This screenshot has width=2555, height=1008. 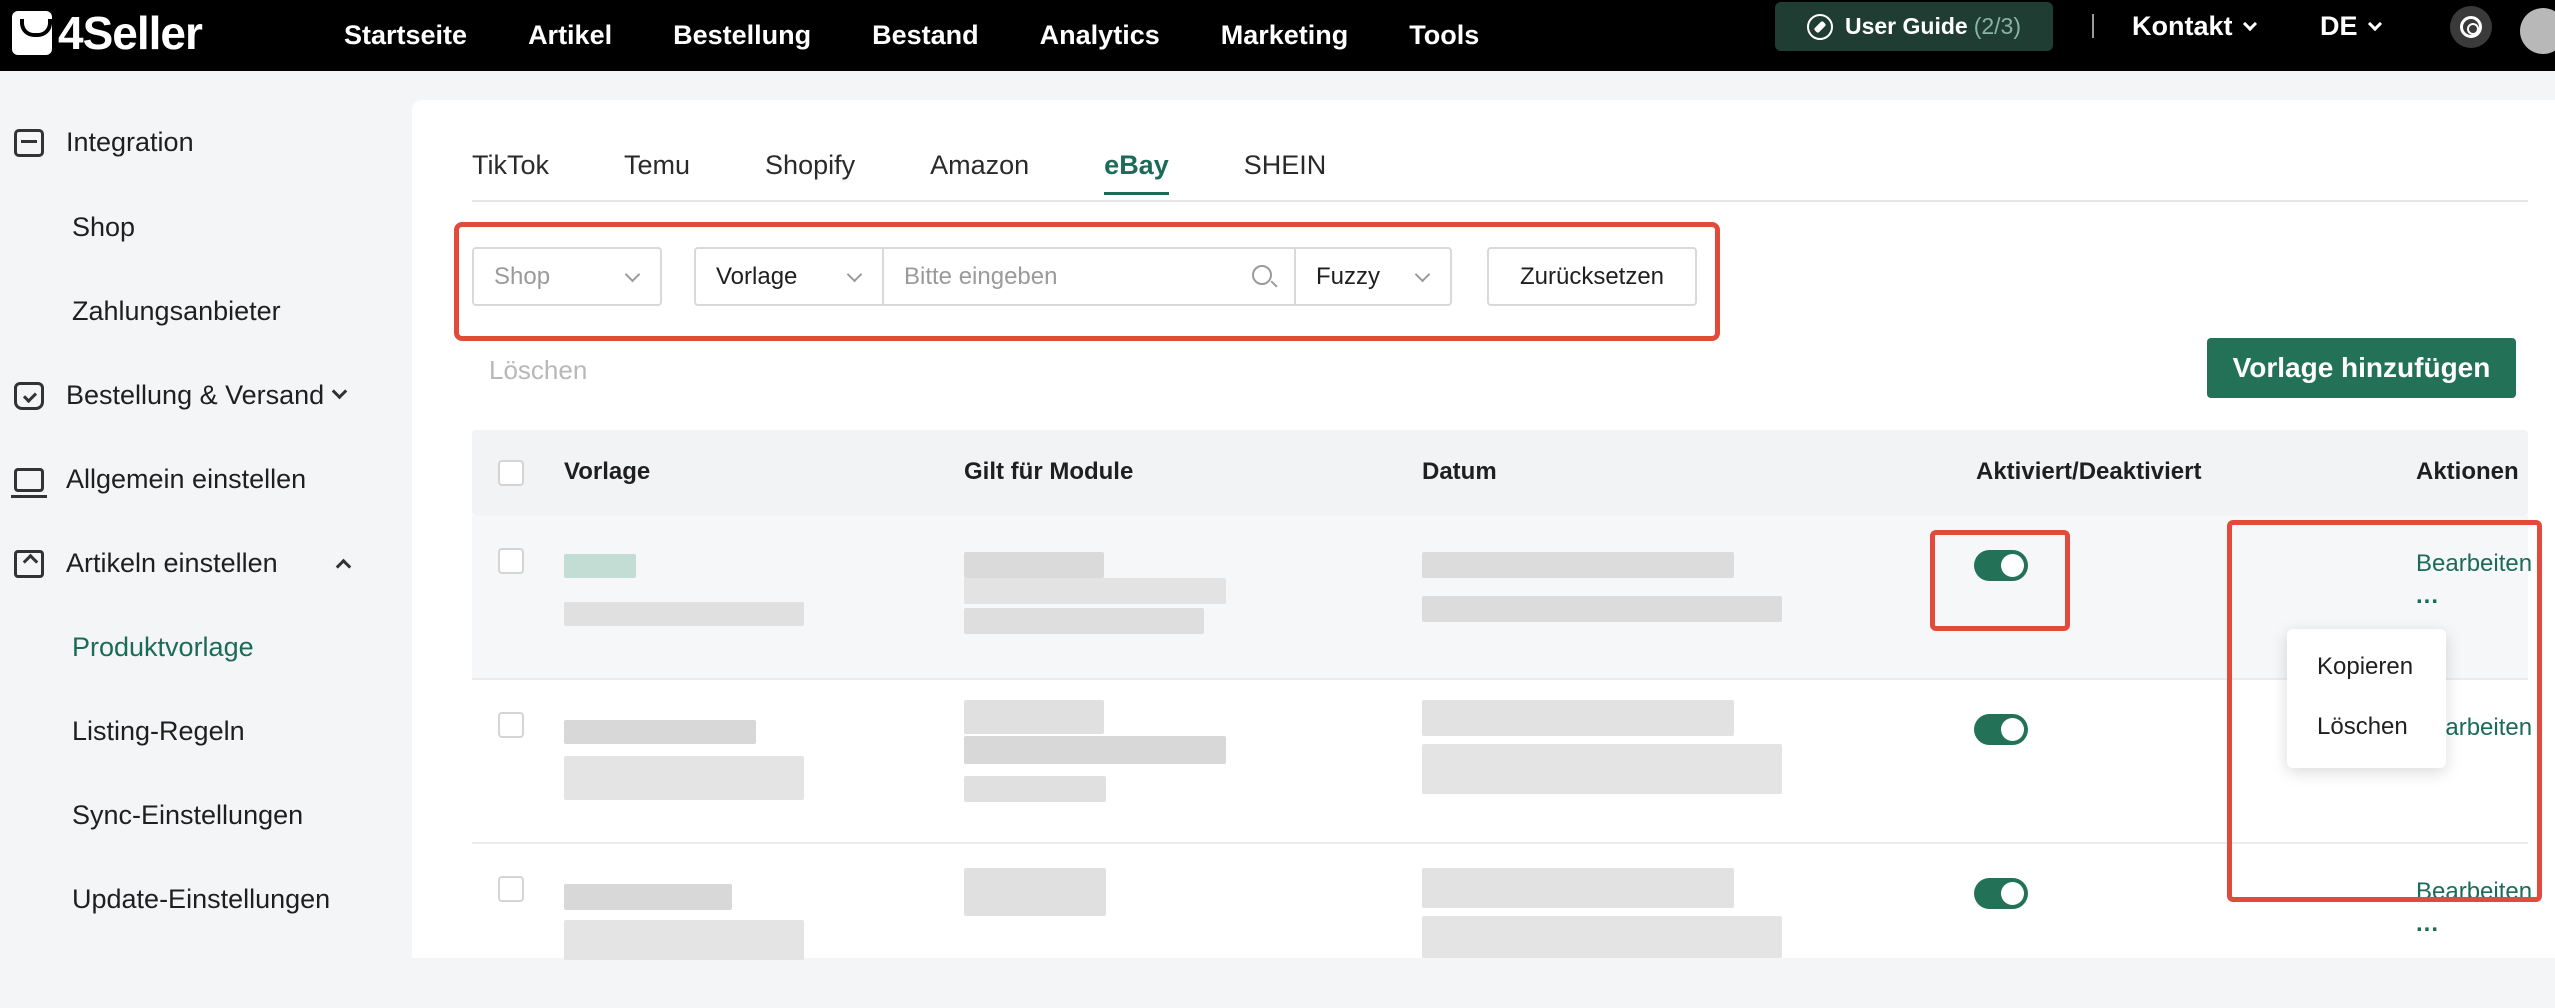 I want to click on tab-ebay: eBay, so click(x=1136, y=172).